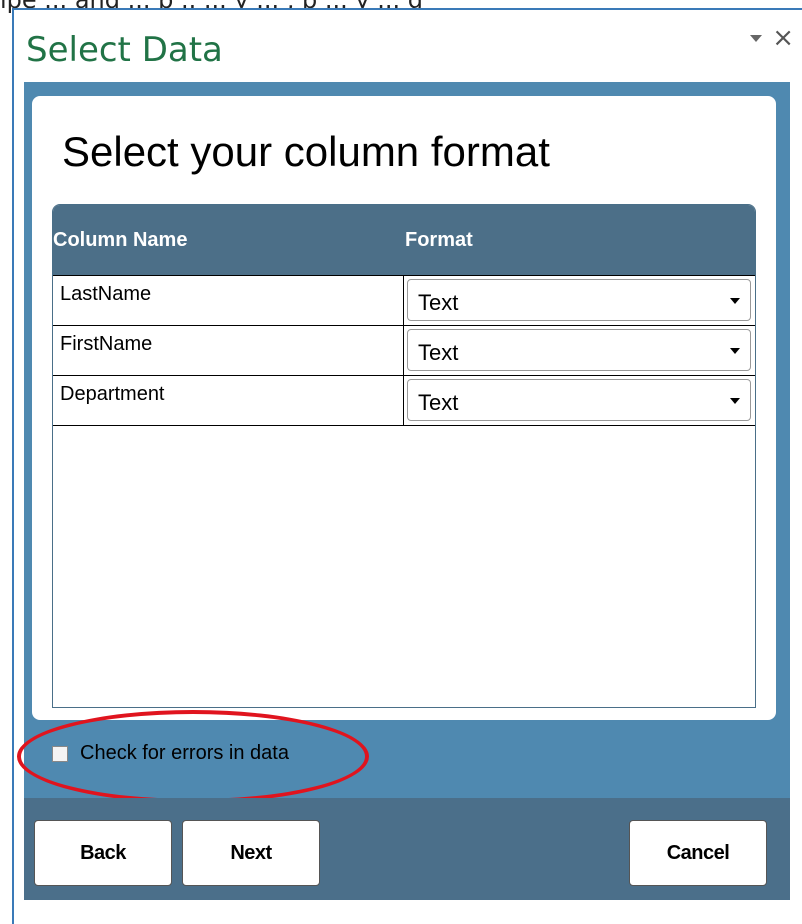  Describe the element at coordinates (251, 853) in the screenshot. I see `next-button: Next` at that location.